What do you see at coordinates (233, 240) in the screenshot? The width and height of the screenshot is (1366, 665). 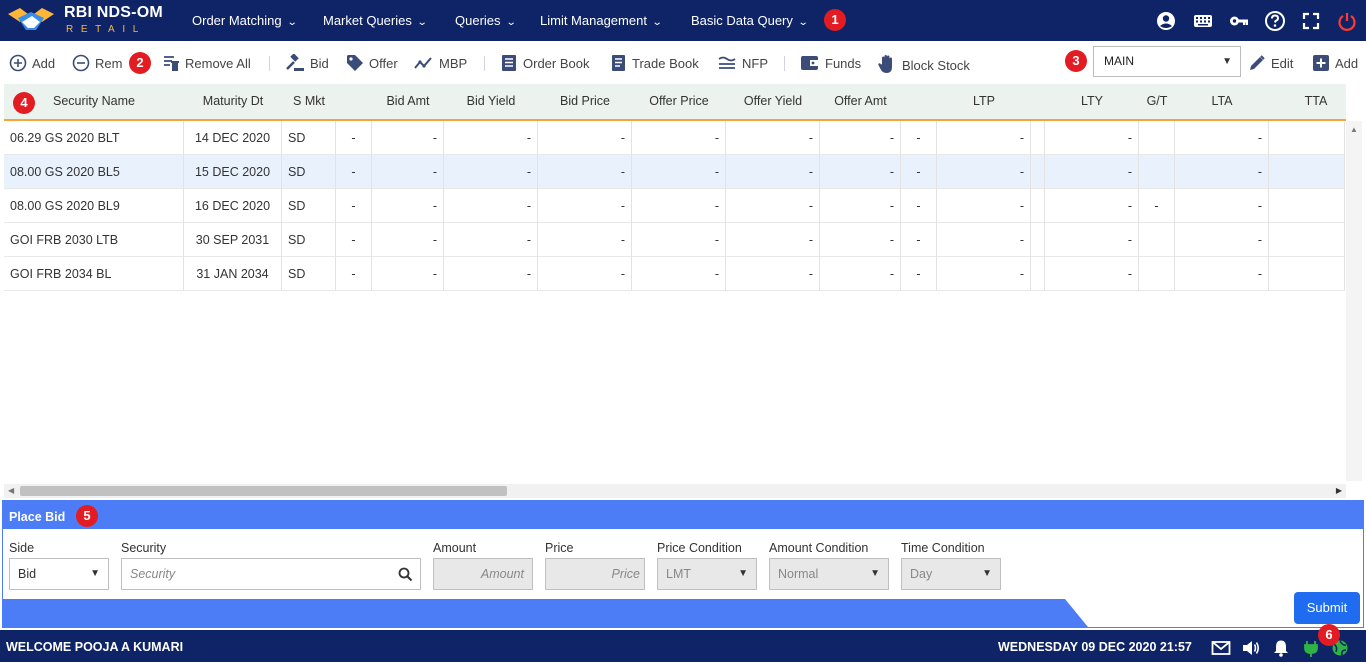 I see `maturity-date-cell: 30 SEP 2031` at bounding box center [233, 240].